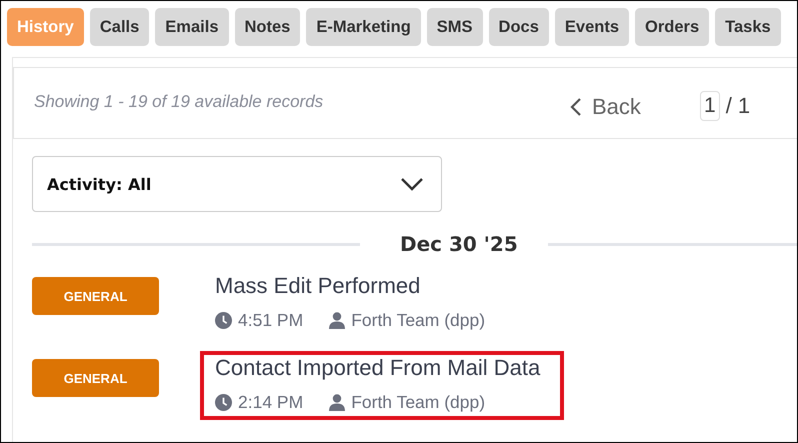 The image size is (798, 443). I want to click on tab: Docs, so click(518, 27).